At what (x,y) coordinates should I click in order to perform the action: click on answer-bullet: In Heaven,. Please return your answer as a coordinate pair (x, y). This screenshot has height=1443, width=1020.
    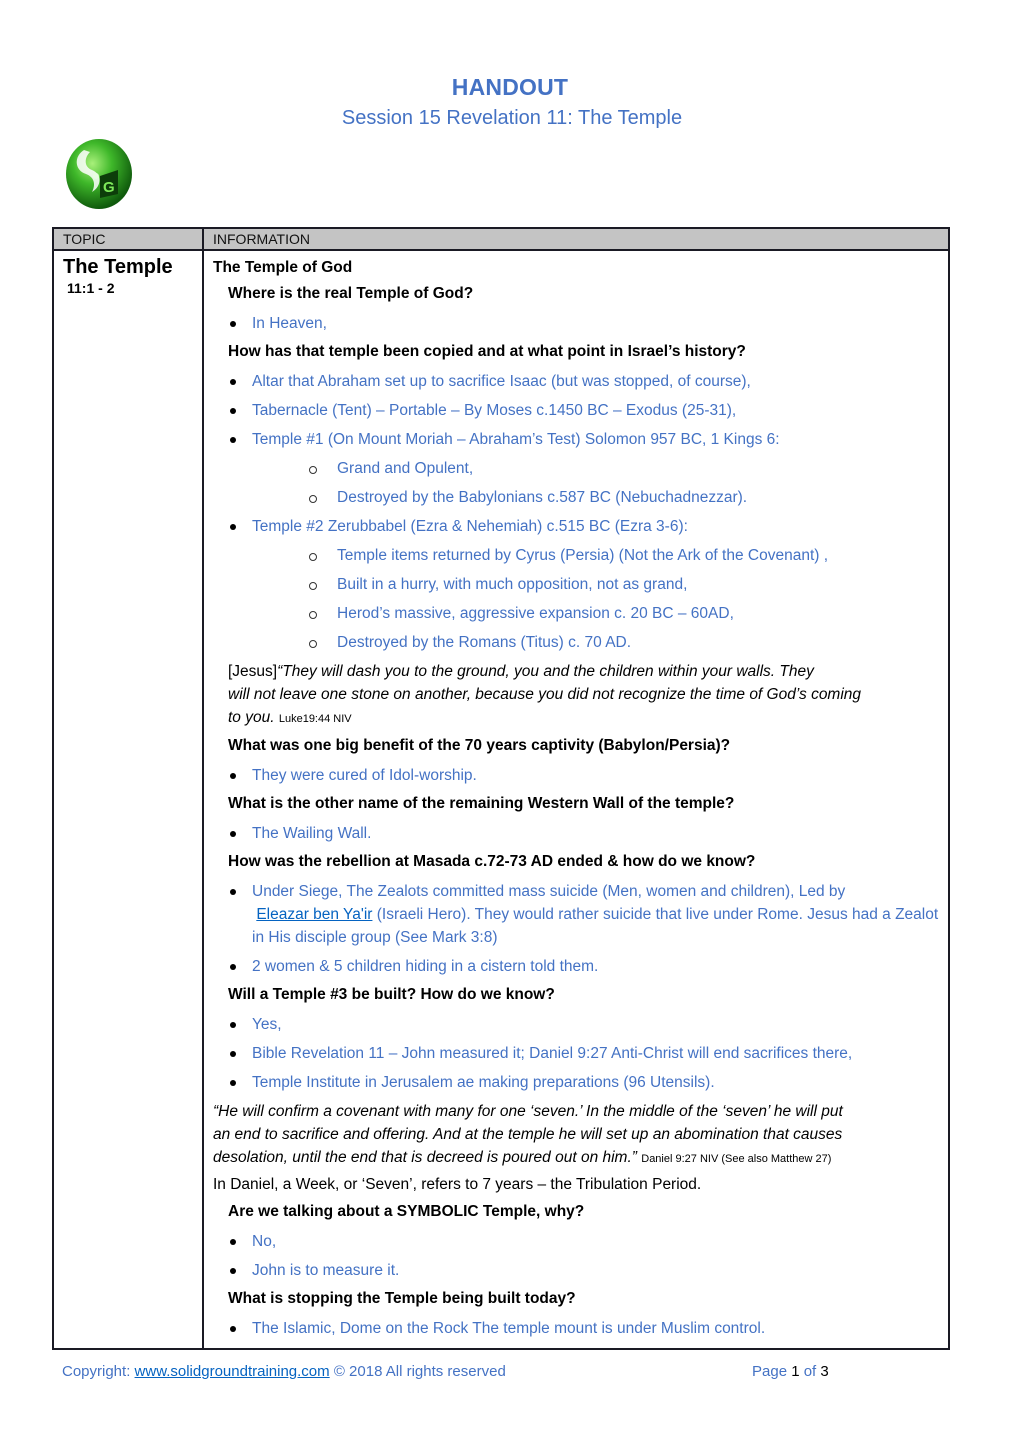
    Looking at the image, I should click on (576, 326).